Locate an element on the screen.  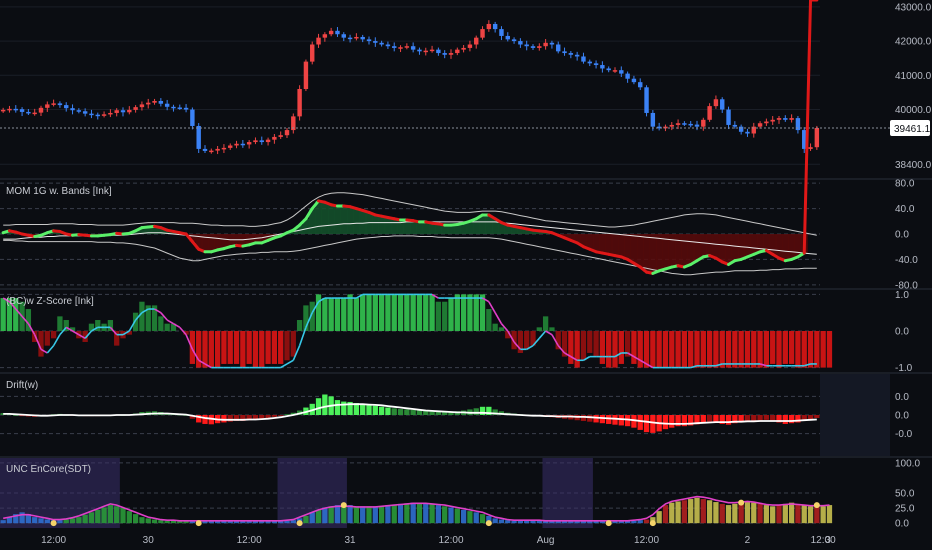
time-axis-label: 12:00 is located at coordinates (823, 540).